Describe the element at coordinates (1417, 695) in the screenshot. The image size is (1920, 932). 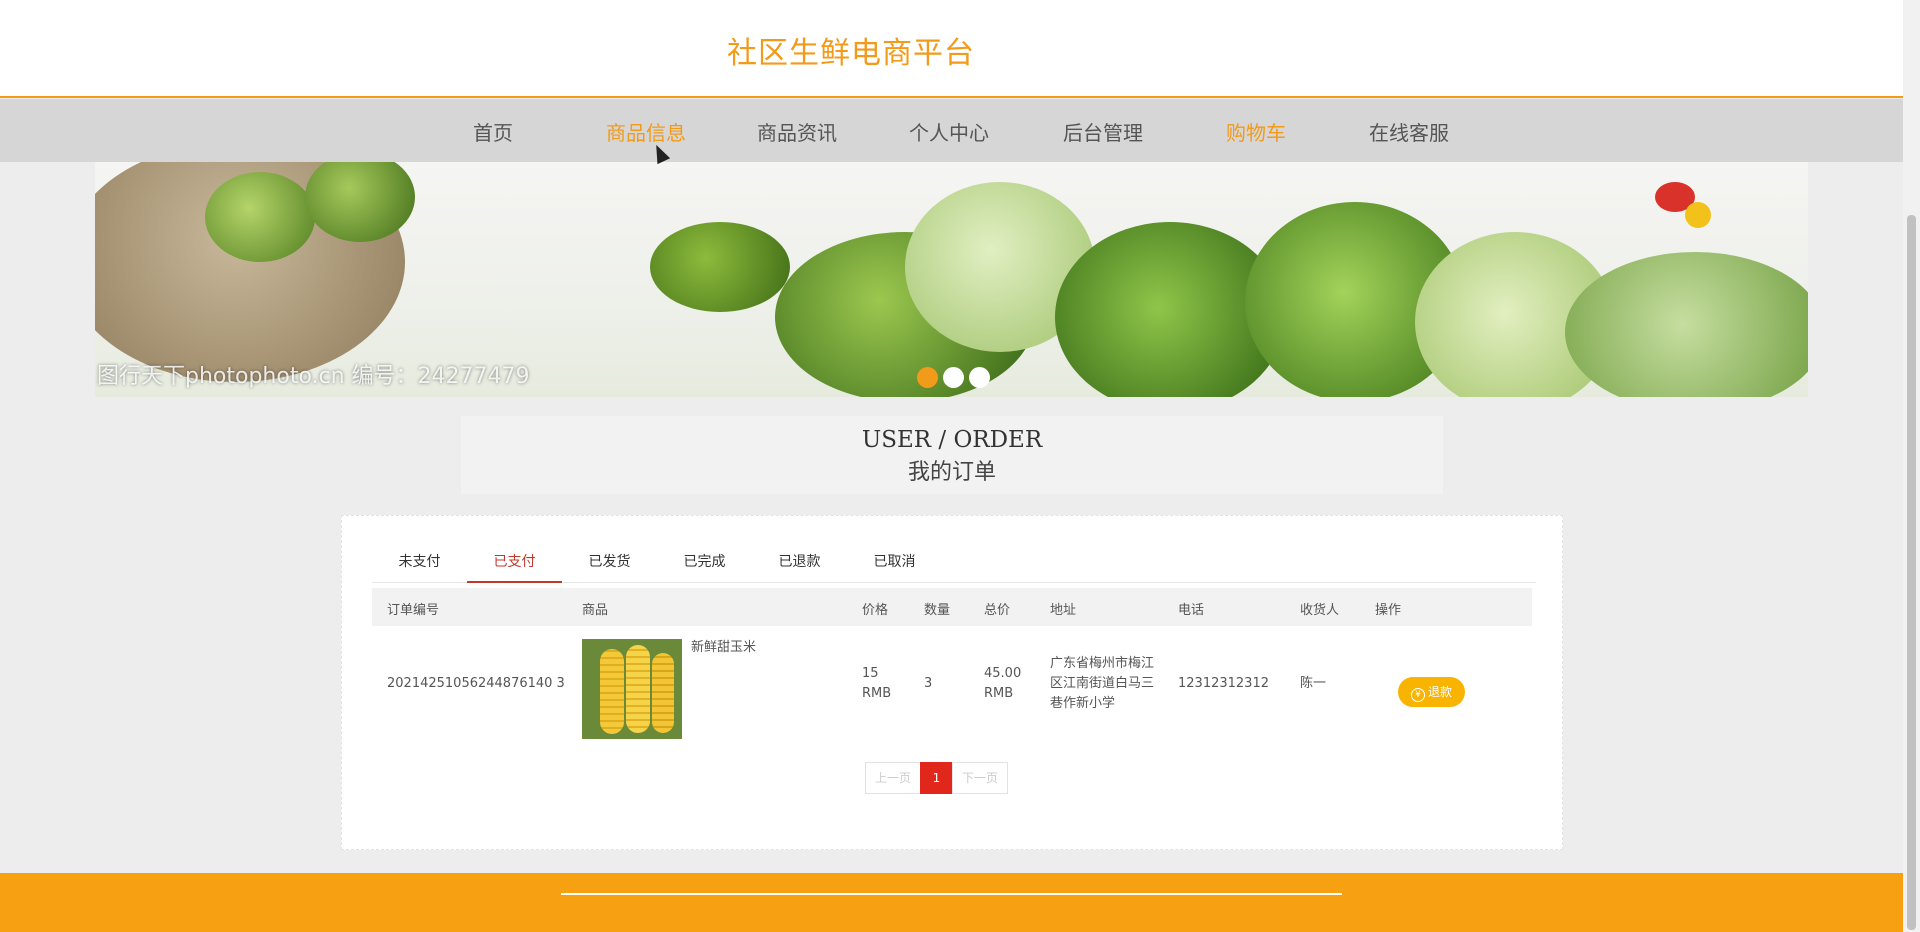
I see `yen-icon: ¥` at that location.